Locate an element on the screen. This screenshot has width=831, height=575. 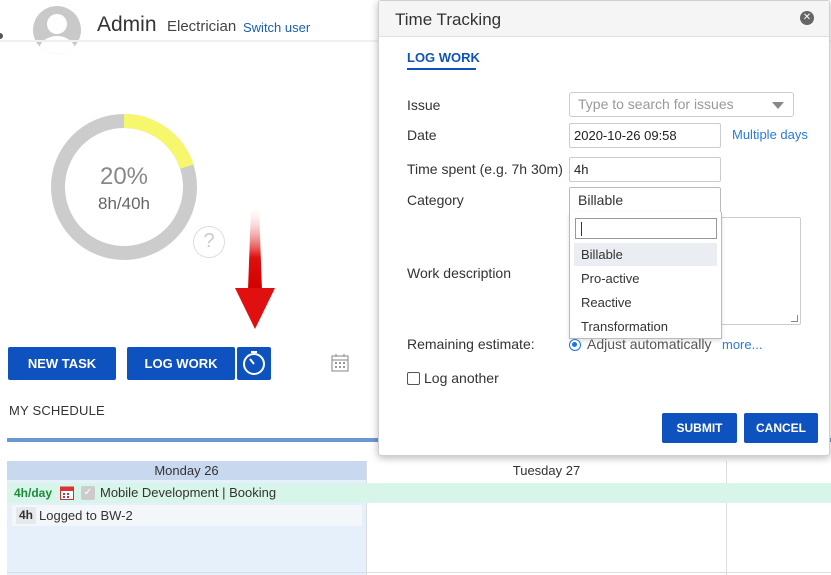
multiple-days-link: Multiple days is located at coordinates (770, 134).